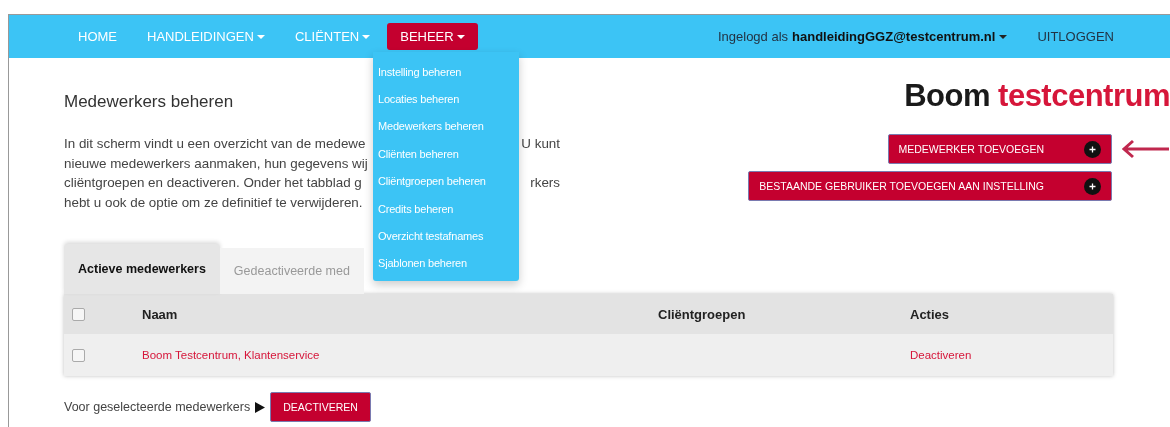  Describe the element at coordinates (930, 186) in the screenshot. I see `add-button: BESTAANDE GEBRUIKER TOEVOEGEN AAN INSTELLING` at that location.